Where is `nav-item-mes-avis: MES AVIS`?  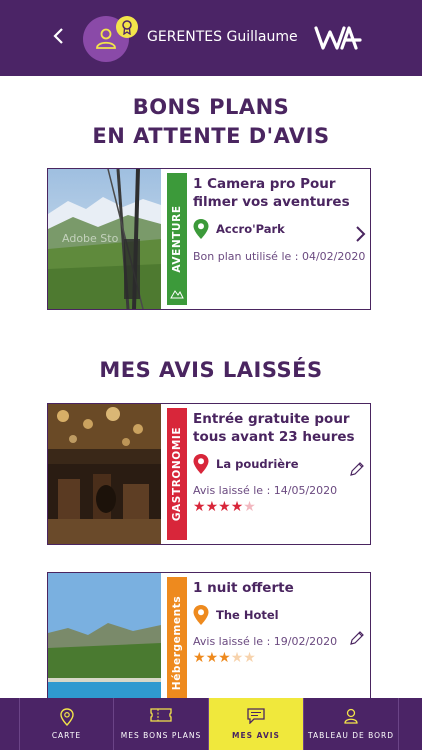
nav-item-mes-avis: MES AVIS is located at coordinates (256, 724).